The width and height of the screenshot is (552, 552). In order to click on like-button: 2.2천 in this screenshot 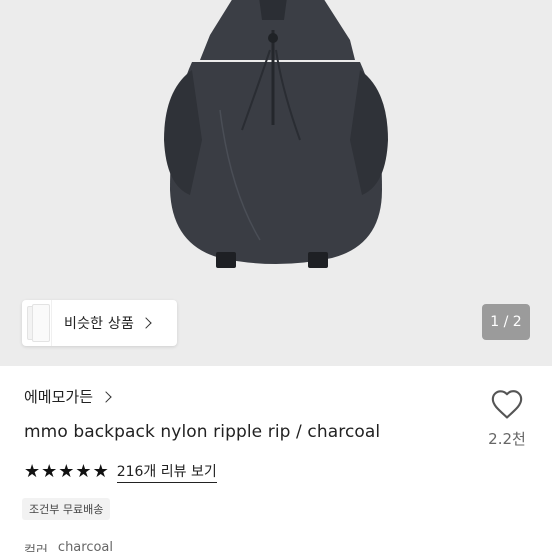, I will do `click(507, 418)`.